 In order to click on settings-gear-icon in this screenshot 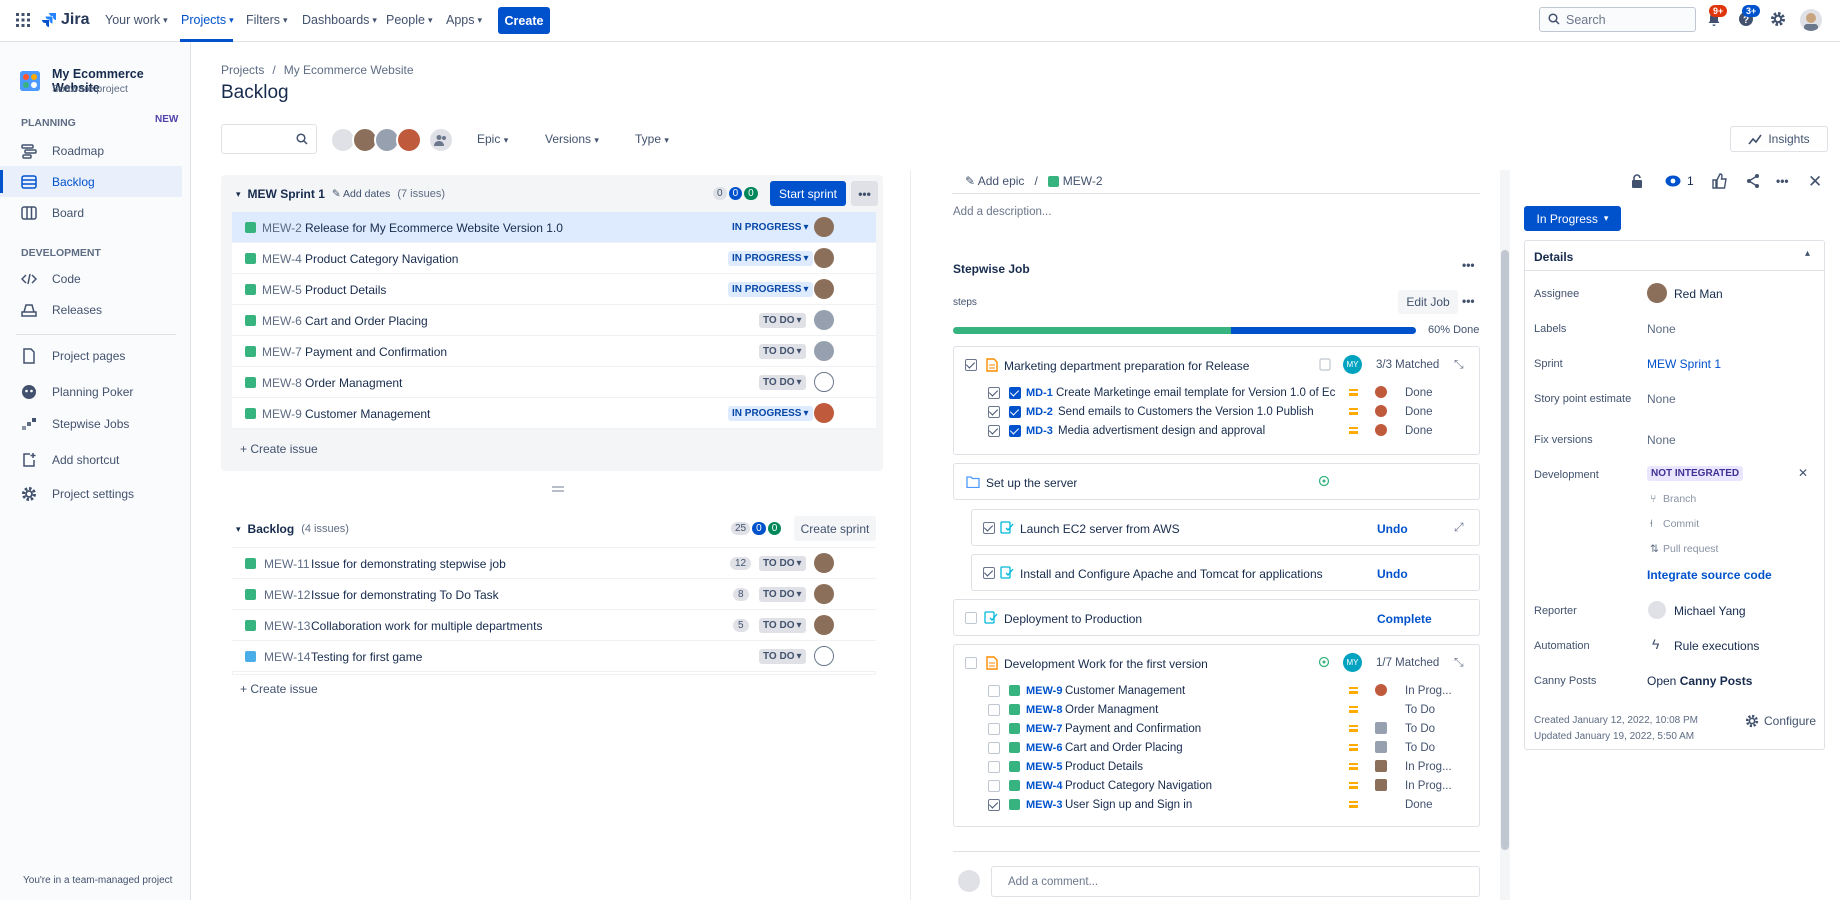, I will do `click(1778, 19)`.